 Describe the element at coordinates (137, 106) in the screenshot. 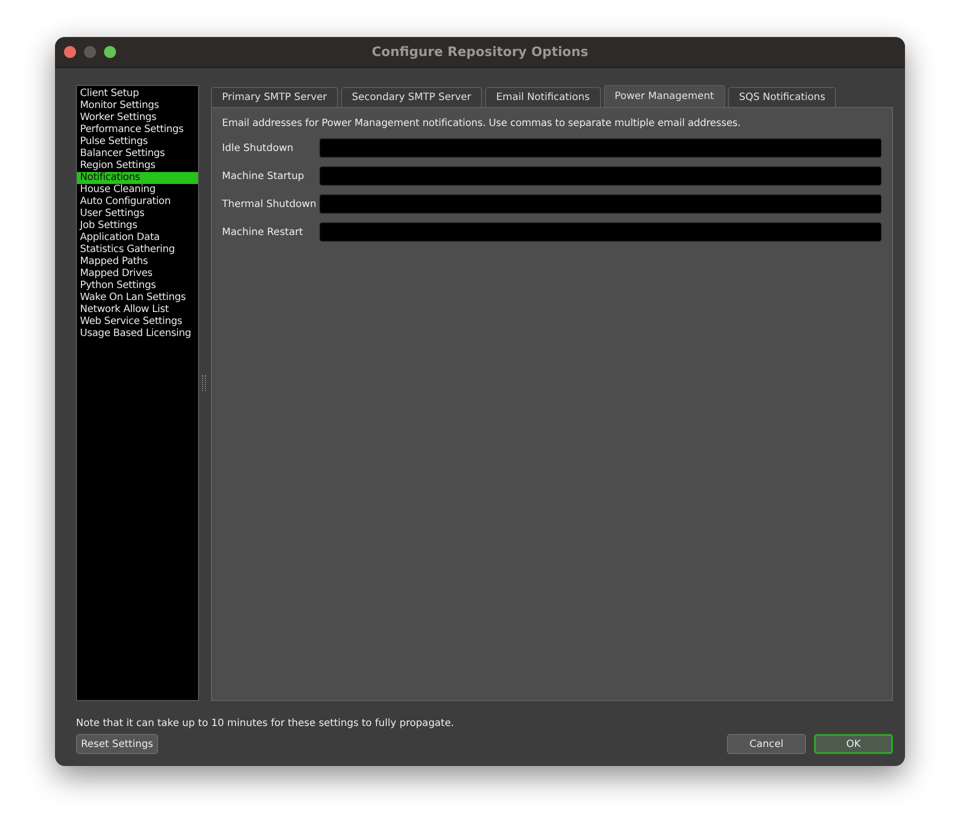

I see `sidebar-item: Monitor Settings` at that location.